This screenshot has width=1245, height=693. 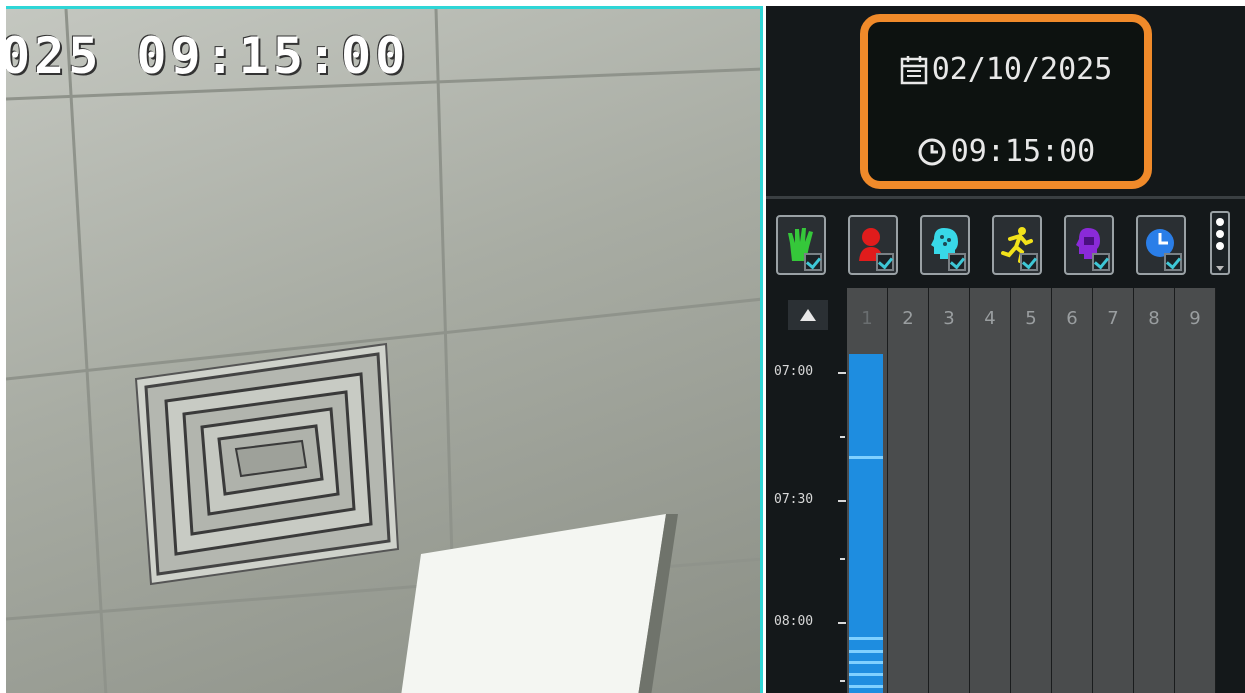 I want to click on ceiling-light, so click(x=533, y=603).